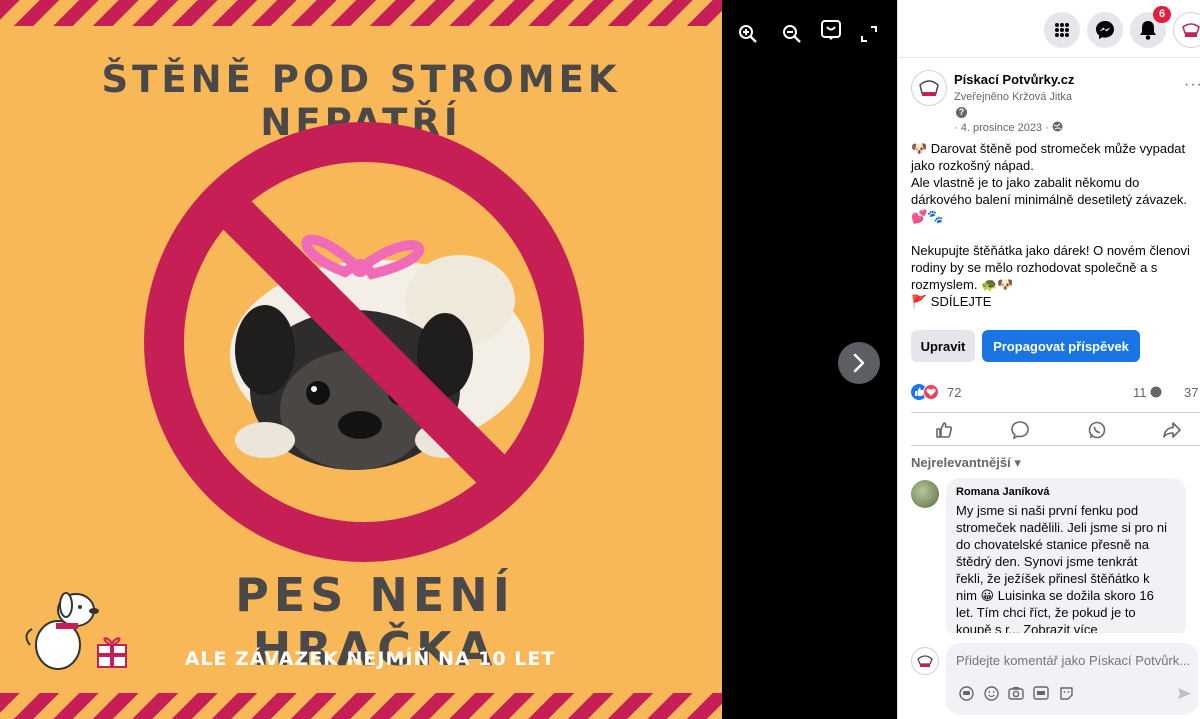 The width and height of the screenshot is (1200, 719). Describe the element at coordinates (1046, 612) in the screenshot. I see `comment-text-line: let. Tím chci říct, že pokud je to` at that location.